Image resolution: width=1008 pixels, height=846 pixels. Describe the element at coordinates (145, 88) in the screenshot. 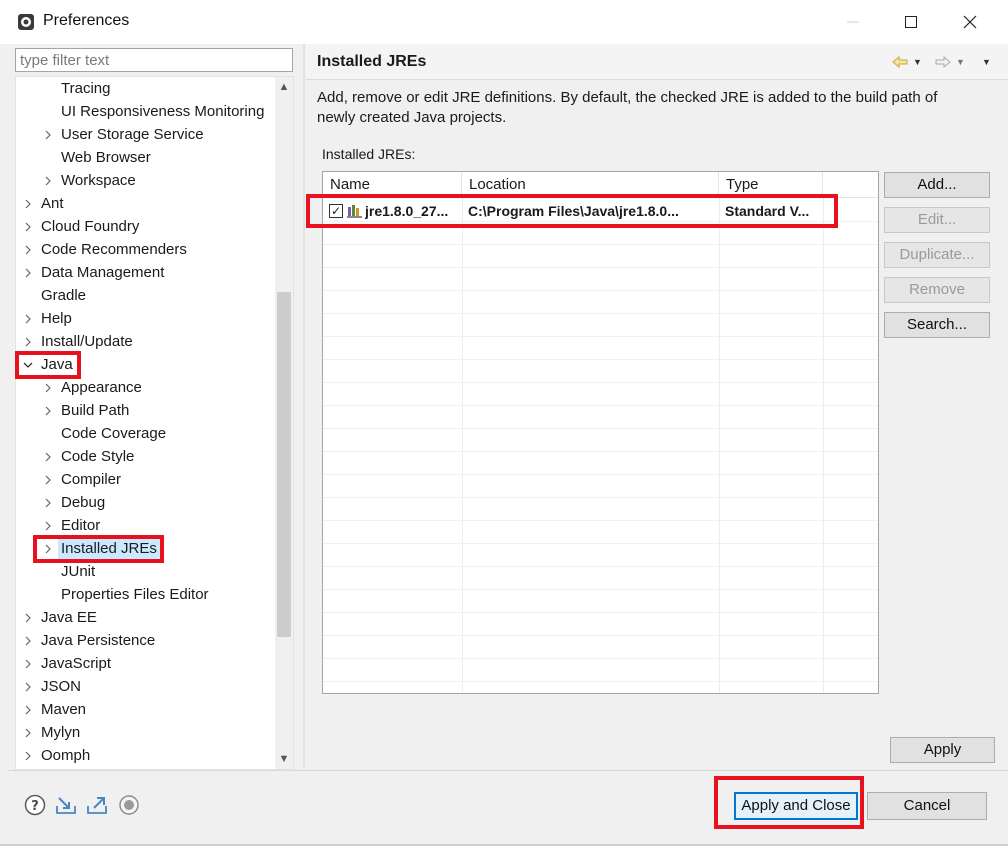

I see `tree-item: Tracing` at that location.